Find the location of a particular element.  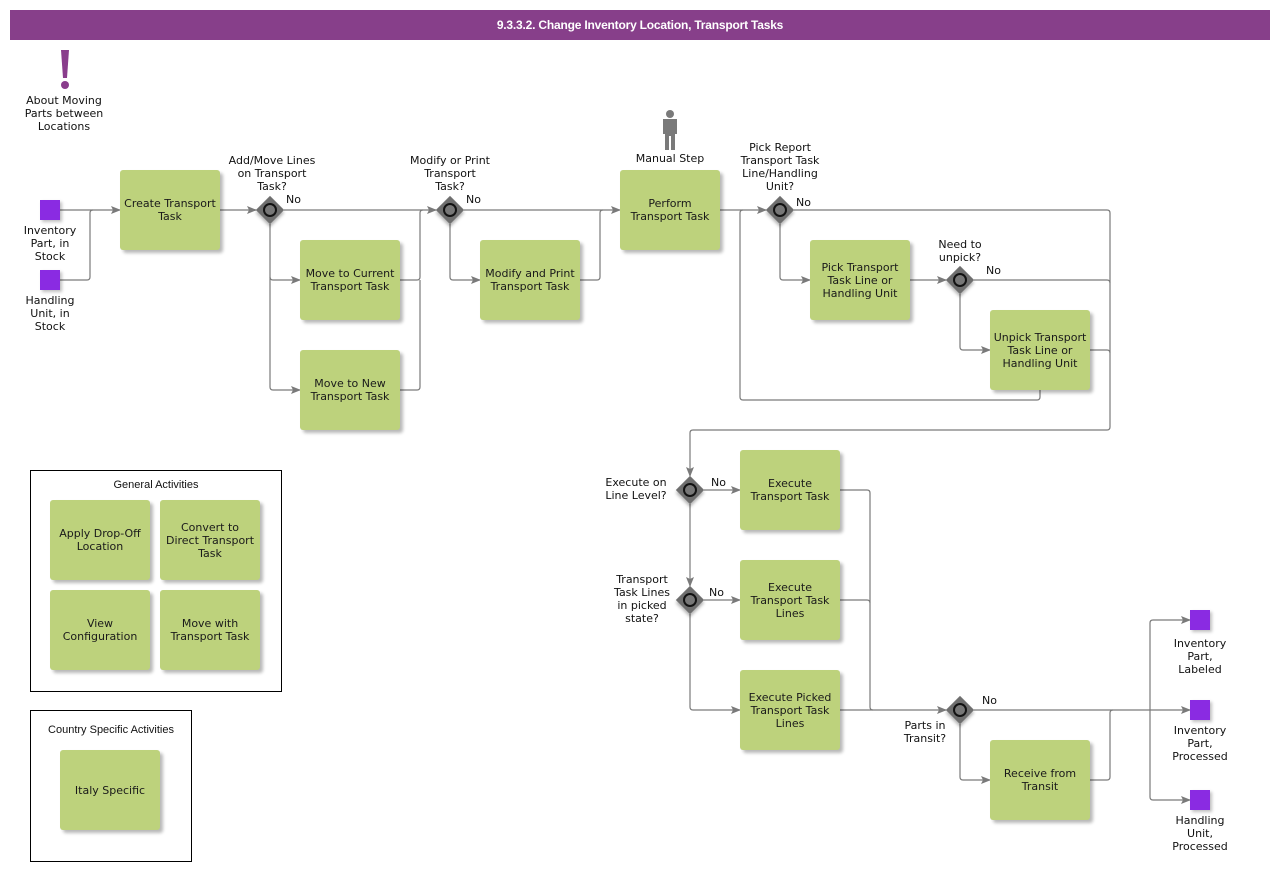

gateway-picked-state is located at coordinates (690, 600).